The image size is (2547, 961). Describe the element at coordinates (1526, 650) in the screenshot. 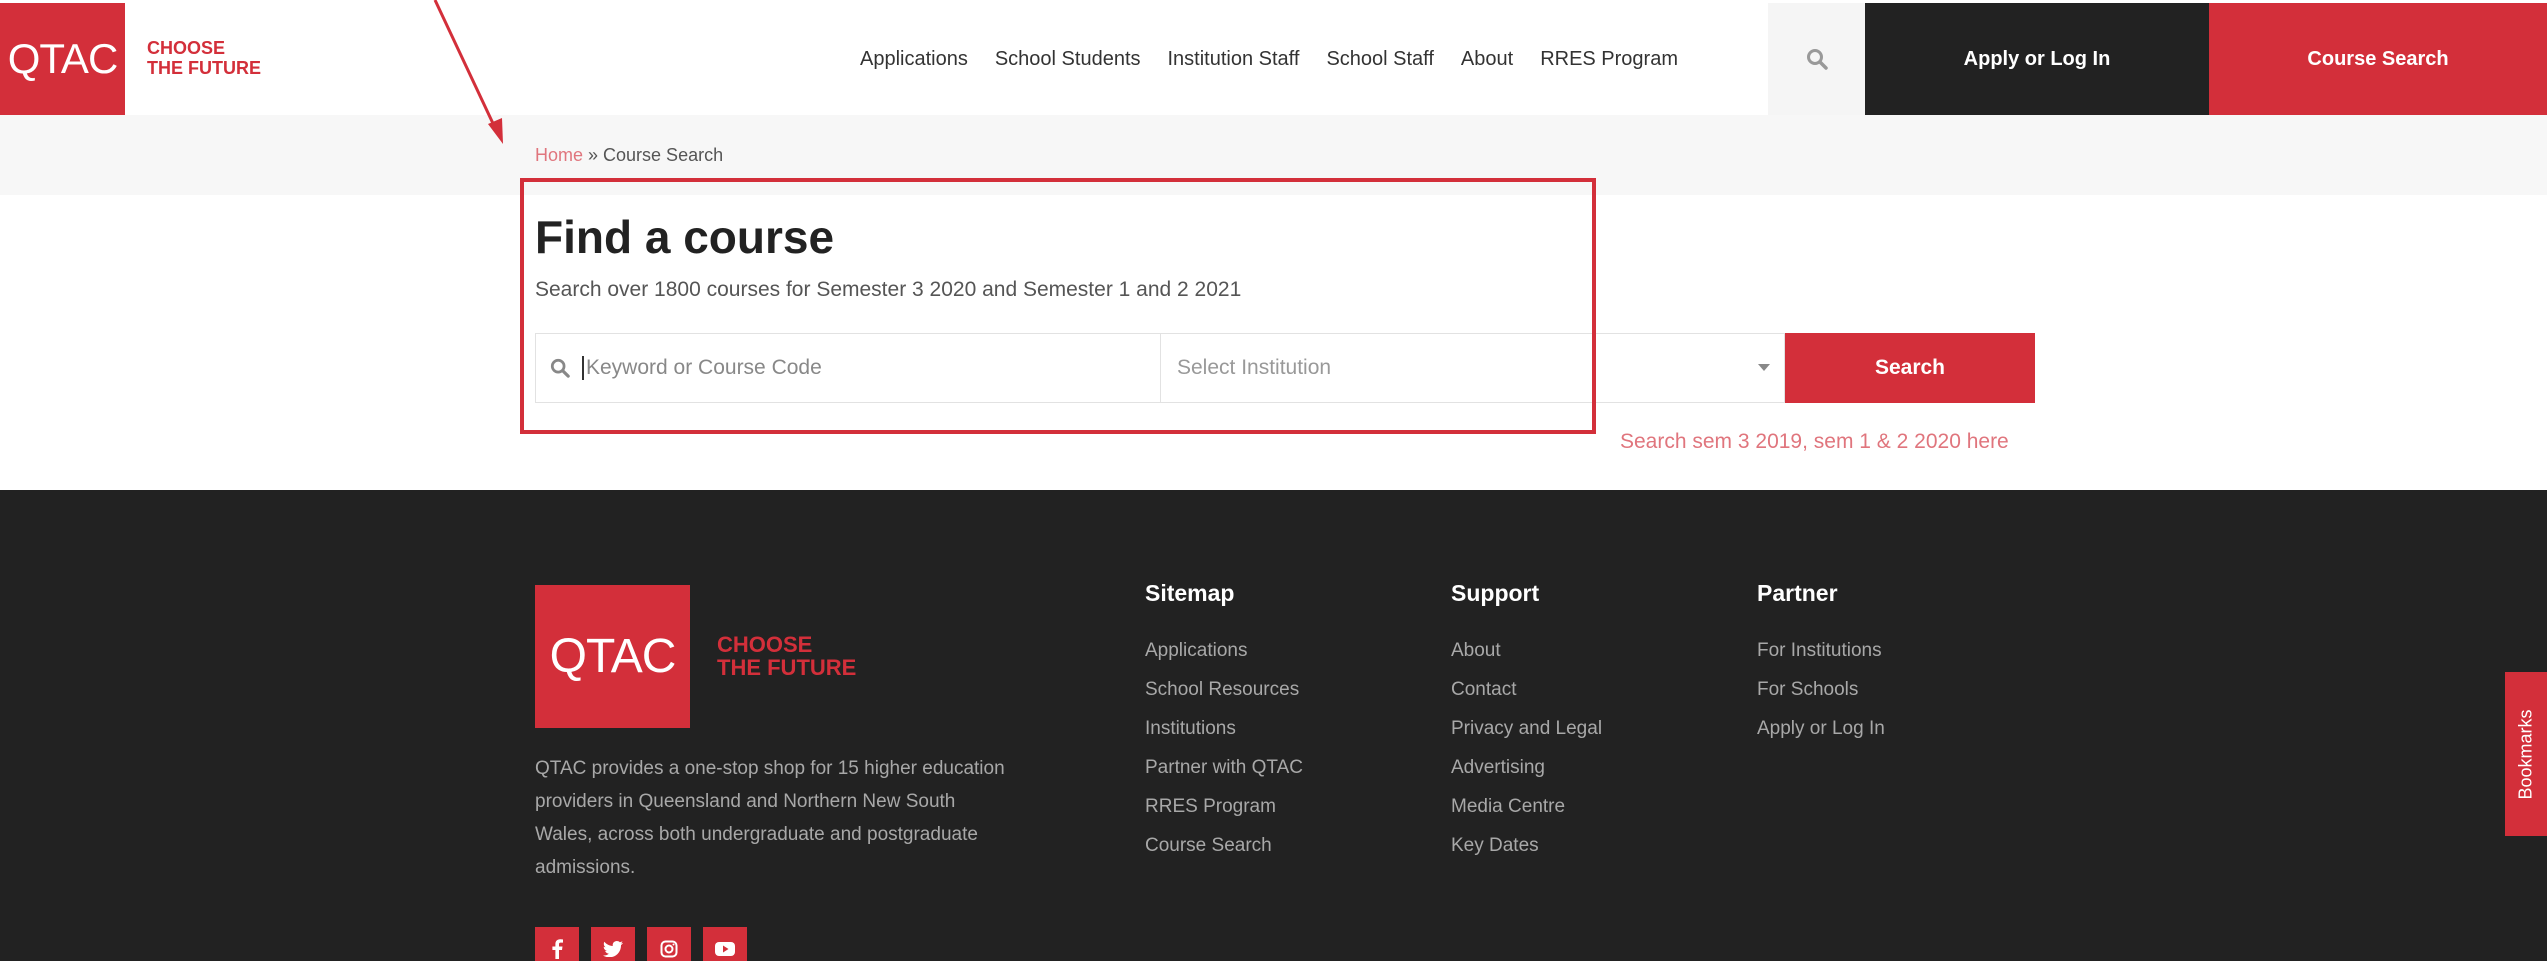

I see `footer-link-about: About` at that location.